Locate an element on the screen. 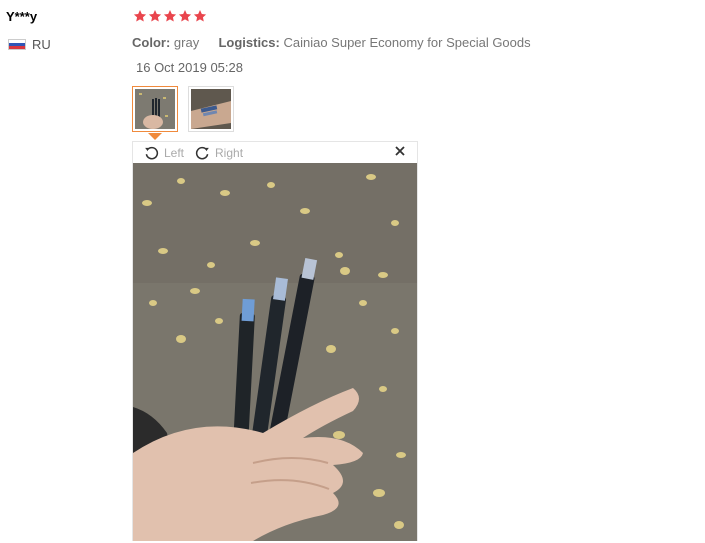 This screenshot has width=705, height=543. rating-stars is located at coordinates (170, 16).